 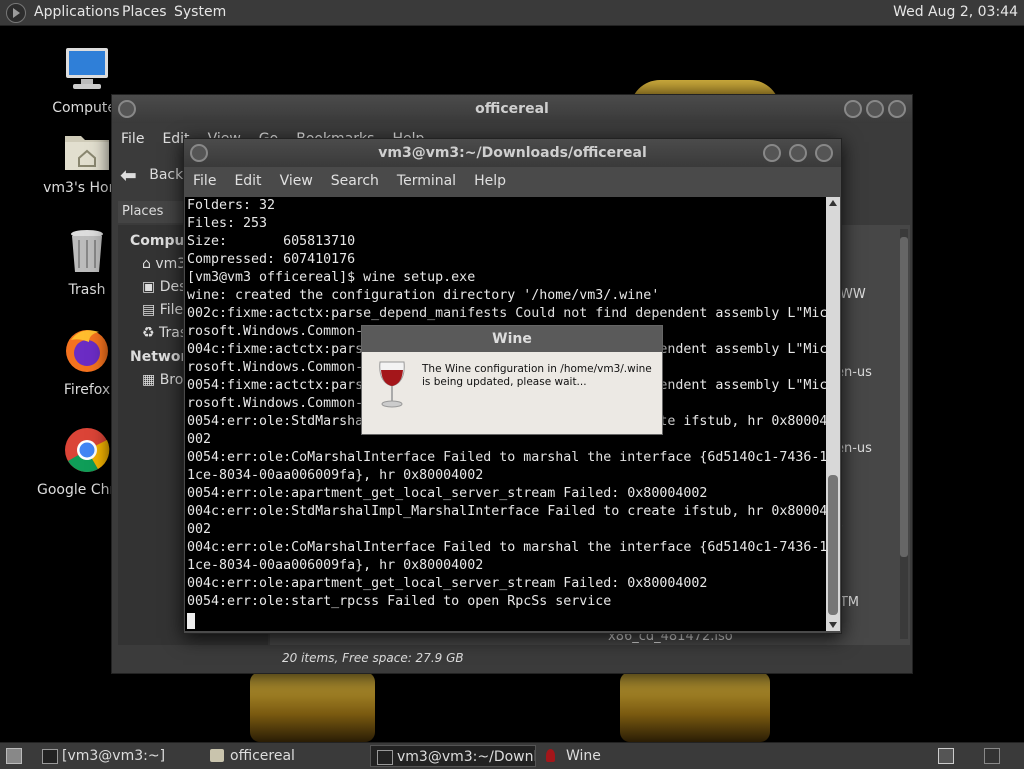 I want to click on task-label: Wine, so click(x=583, y=756).